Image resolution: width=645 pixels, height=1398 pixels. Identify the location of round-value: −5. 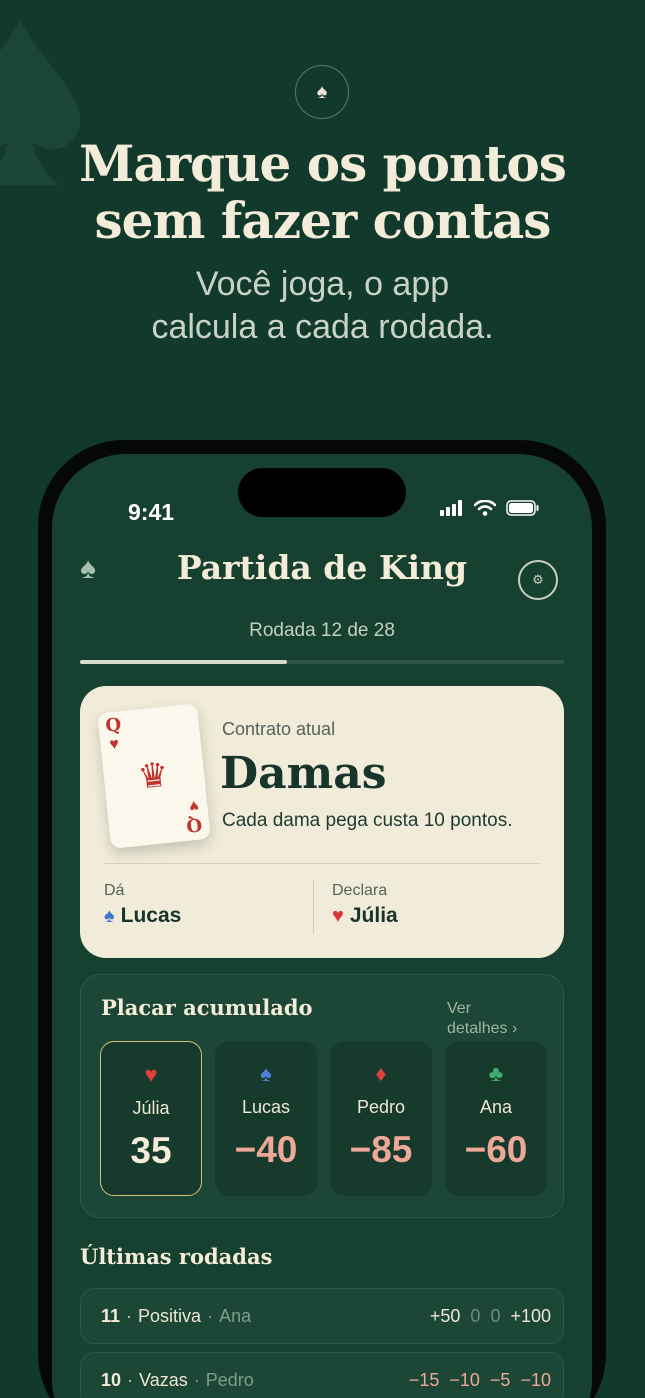
(500, 1379).